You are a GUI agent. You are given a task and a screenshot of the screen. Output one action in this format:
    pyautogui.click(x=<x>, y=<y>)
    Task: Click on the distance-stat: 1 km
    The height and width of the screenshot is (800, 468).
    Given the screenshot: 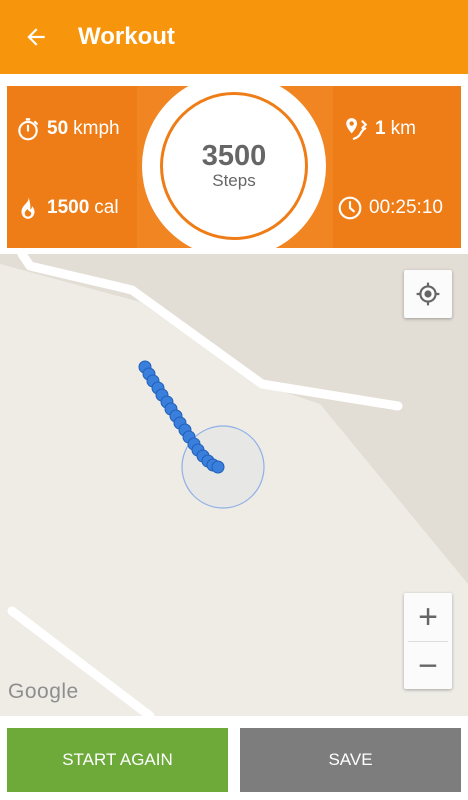 What is the action you would take?
    pyautogui.click(x=379, y=129)
    